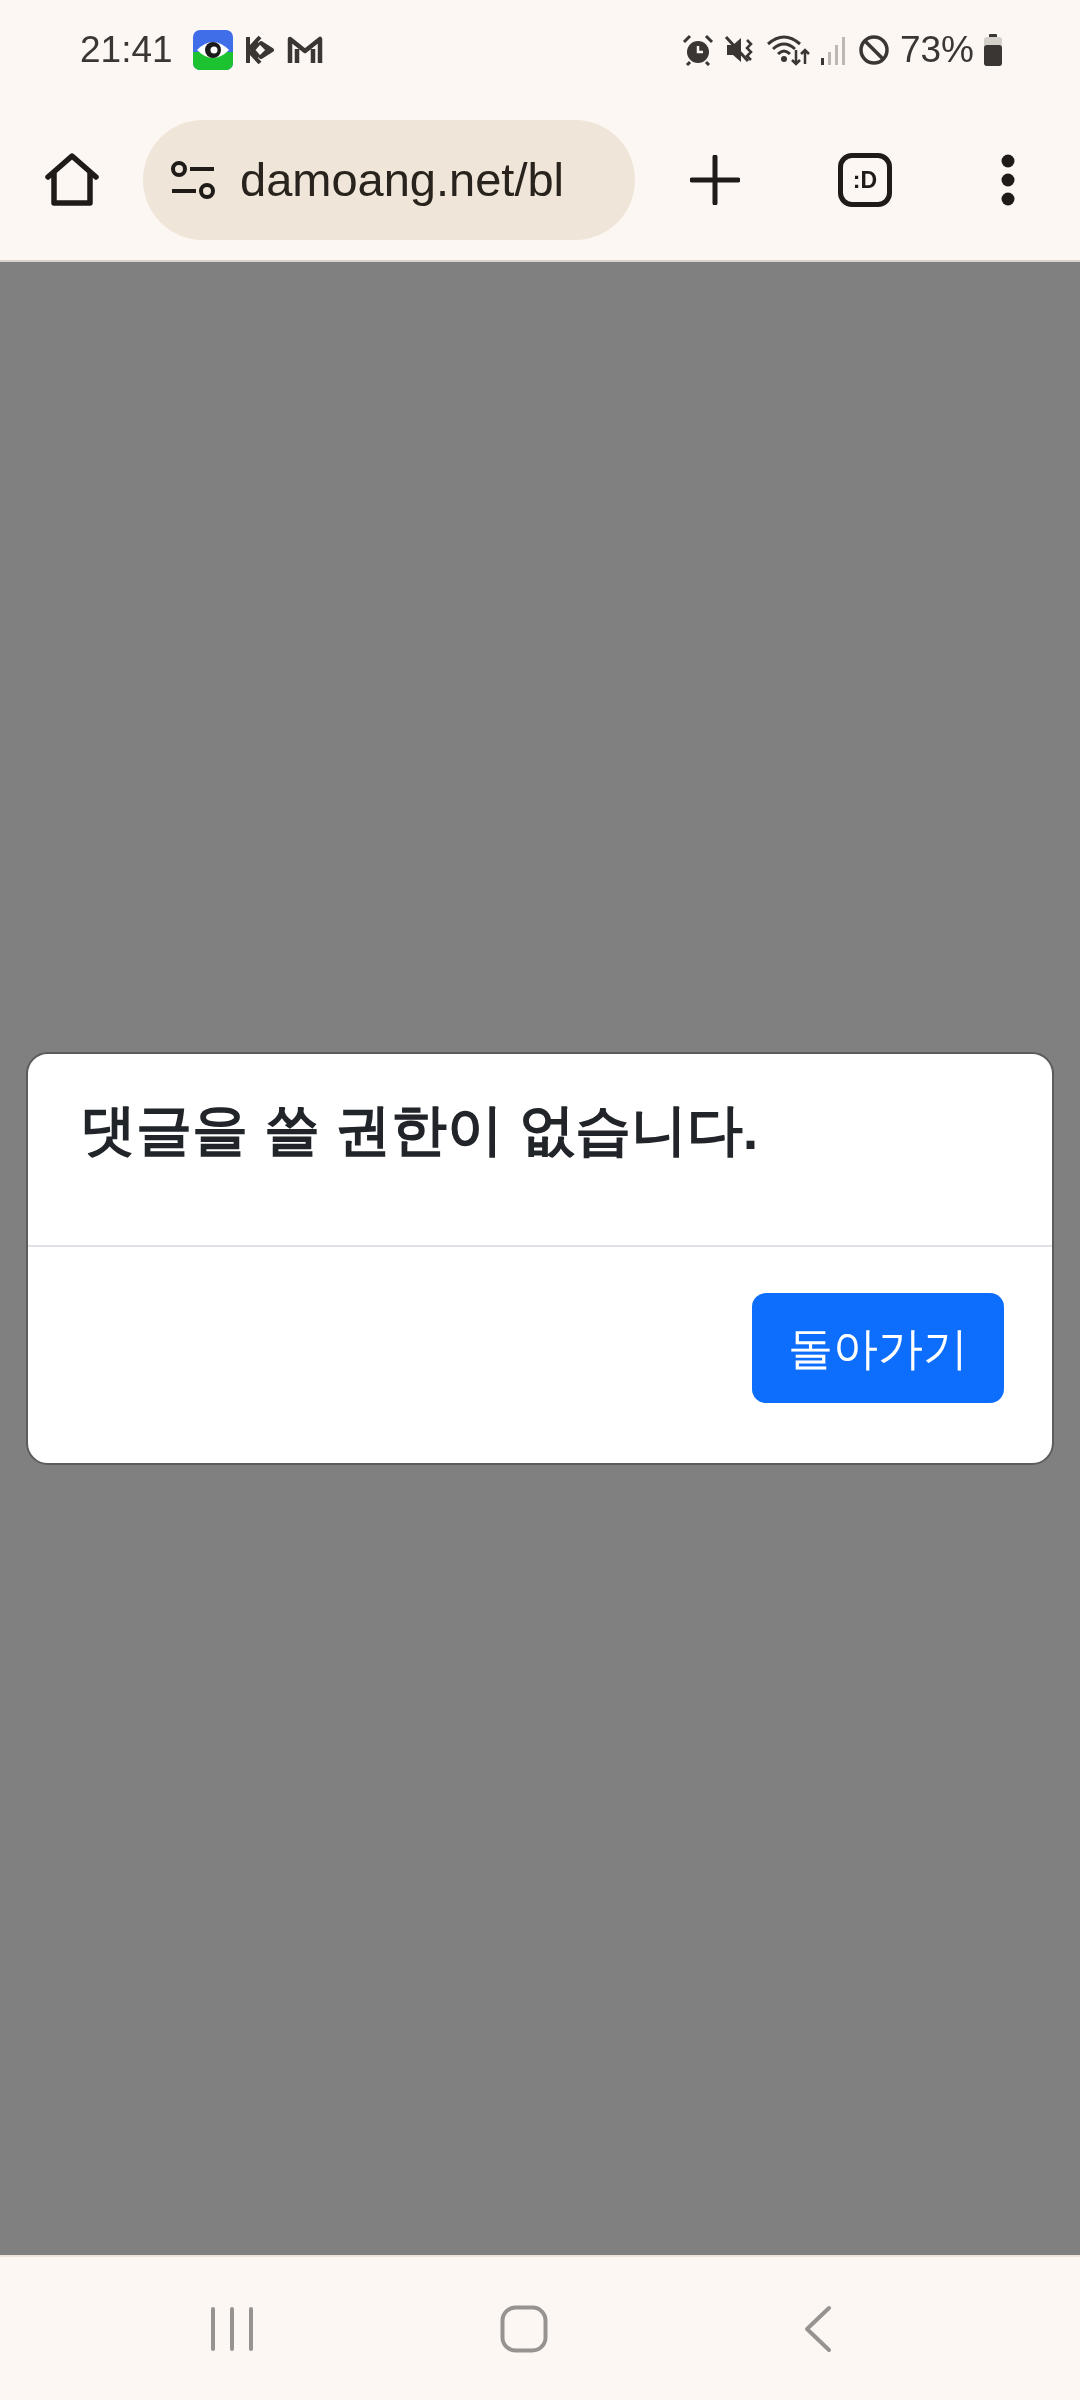 Image resolution: width=1080 pixels, height=2400 pixels. Describe the element at coordinates (787, 50) in the screenshot. I see `wifi-icon` at that location.